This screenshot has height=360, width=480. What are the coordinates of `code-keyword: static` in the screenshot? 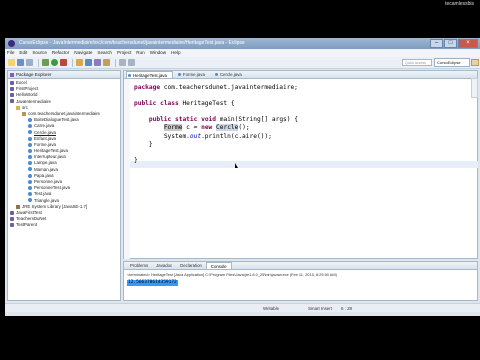 It's located at (186, 120).